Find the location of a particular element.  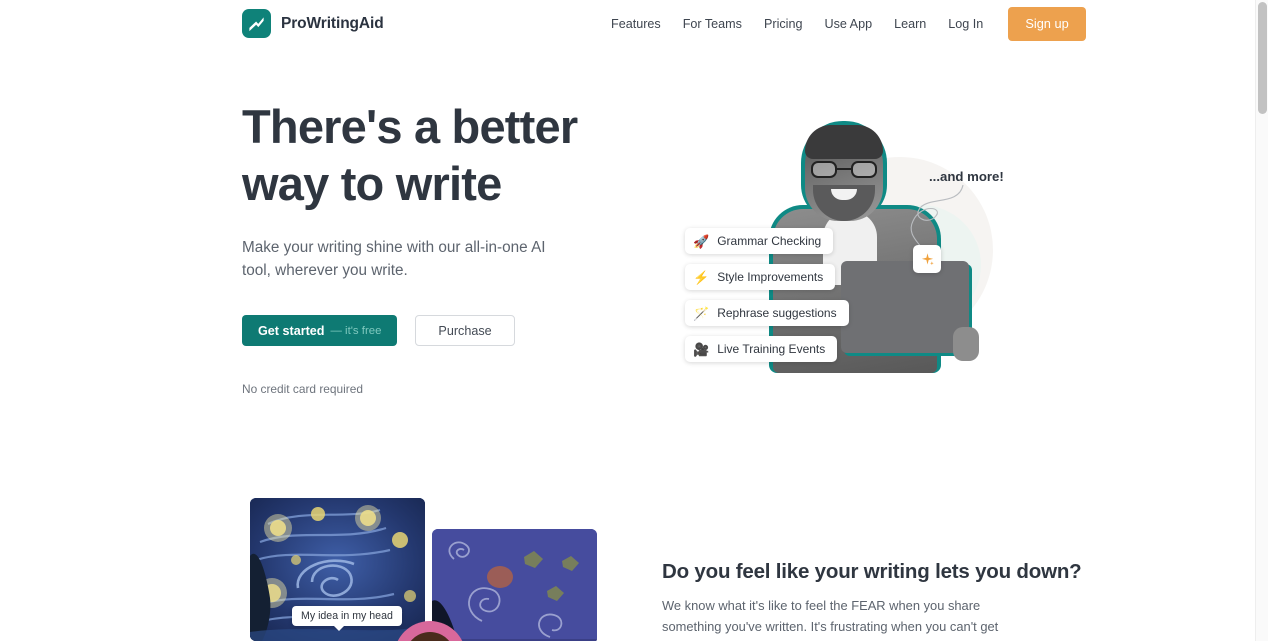

lightning-icon: ⚡ is located at coordinates (701, 277).